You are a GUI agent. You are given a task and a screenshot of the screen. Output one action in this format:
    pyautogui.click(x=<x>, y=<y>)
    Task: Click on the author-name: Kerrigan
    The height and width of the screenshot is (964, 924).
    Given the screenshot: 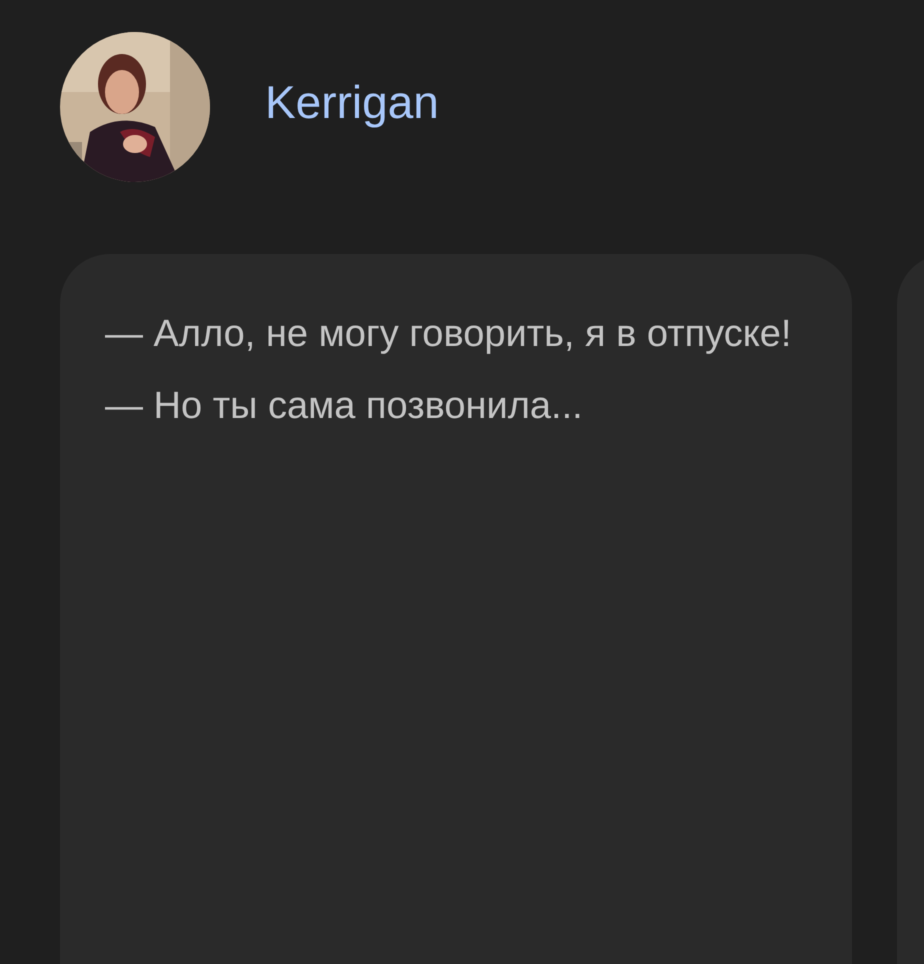 What is the action you would take?
    pyautogui.click(x=352, y=107)
    